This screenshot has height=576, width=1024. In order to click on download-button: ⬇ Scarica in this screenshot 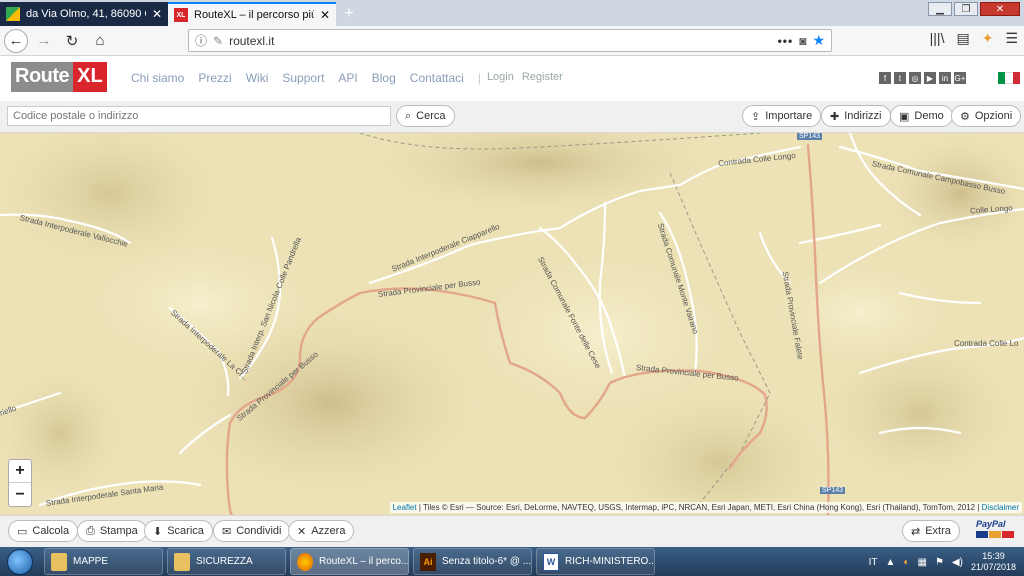, I will do `click(178, 531)`.